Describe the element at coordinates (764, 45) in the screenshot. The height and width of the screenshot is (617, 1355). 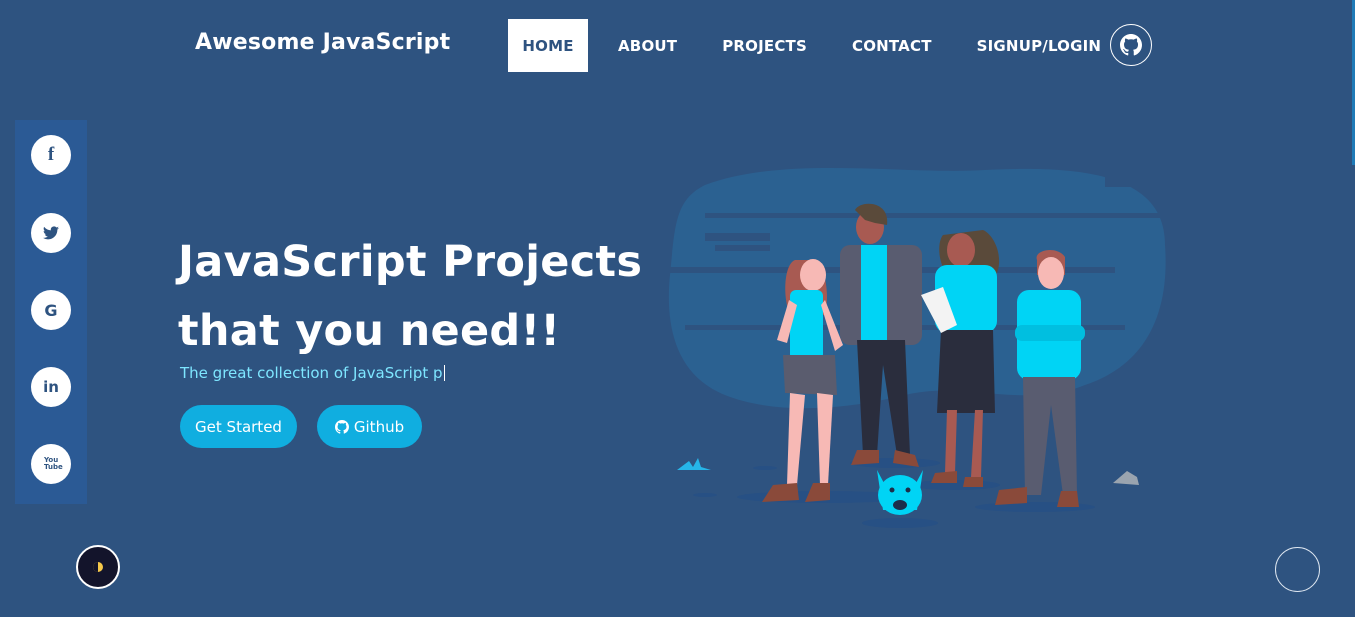
I see `nav-projects: PROJECTS` at that location.